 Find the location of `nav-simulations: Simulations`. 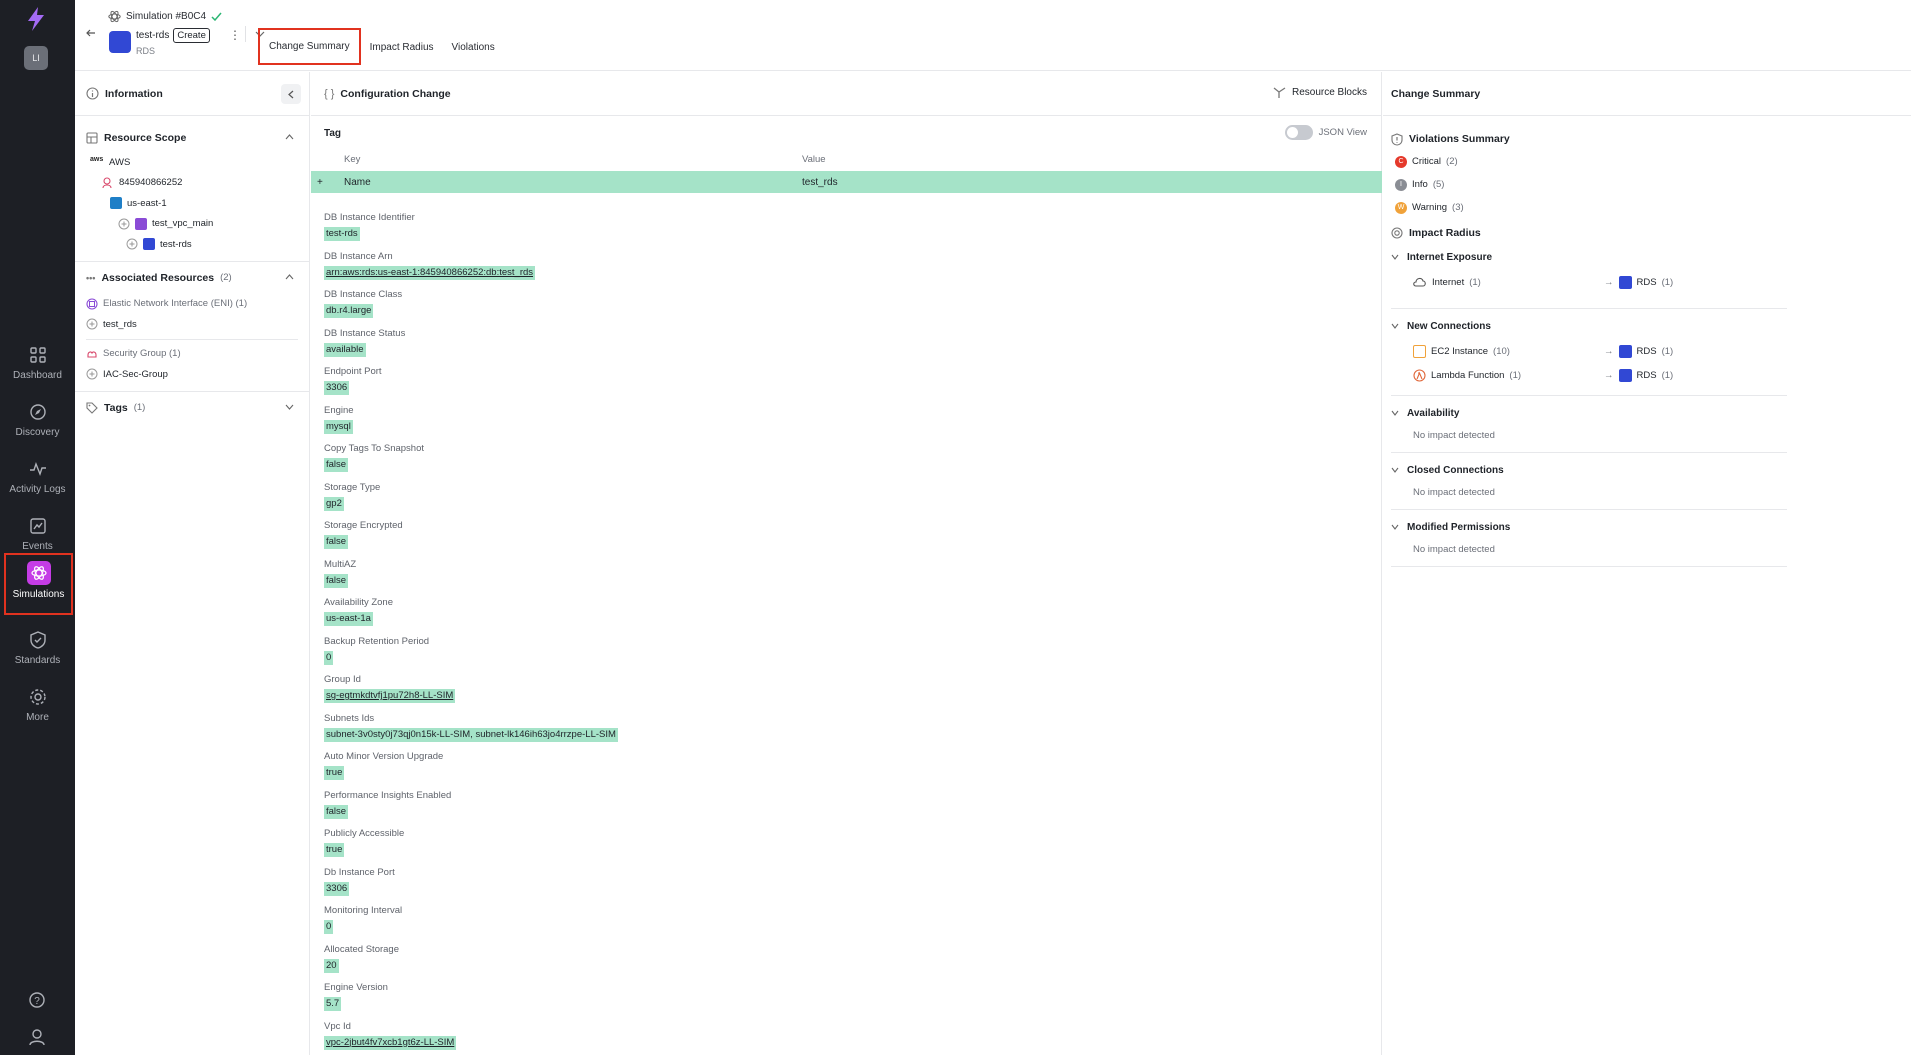

nav-simulations: Simulations is located at coordinates (38, 584).